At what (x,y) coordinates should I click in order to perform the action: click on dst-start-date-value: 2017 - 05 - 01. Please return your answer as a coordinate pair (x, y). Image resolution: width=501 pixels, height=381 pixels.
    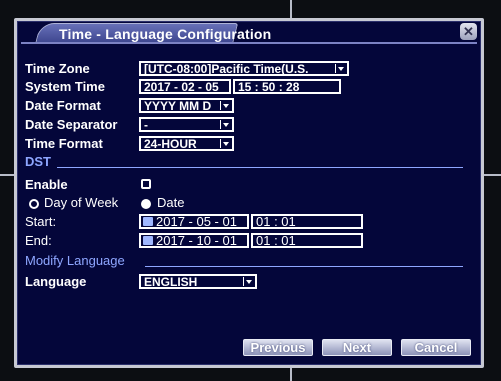
    Looking at the image, I should click on (196, 221).